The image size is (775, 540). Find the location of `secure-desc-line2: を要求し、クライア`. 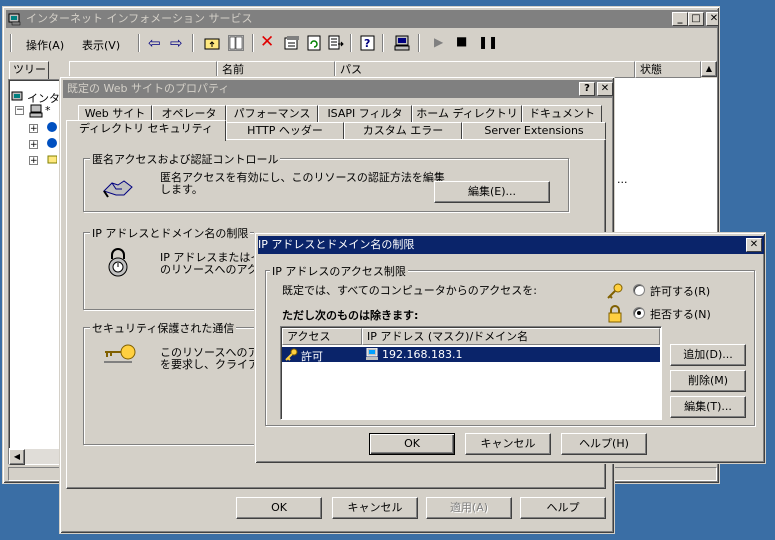

secure-desc-line2: を要求し、クライア is located at coordinates (209, 364).